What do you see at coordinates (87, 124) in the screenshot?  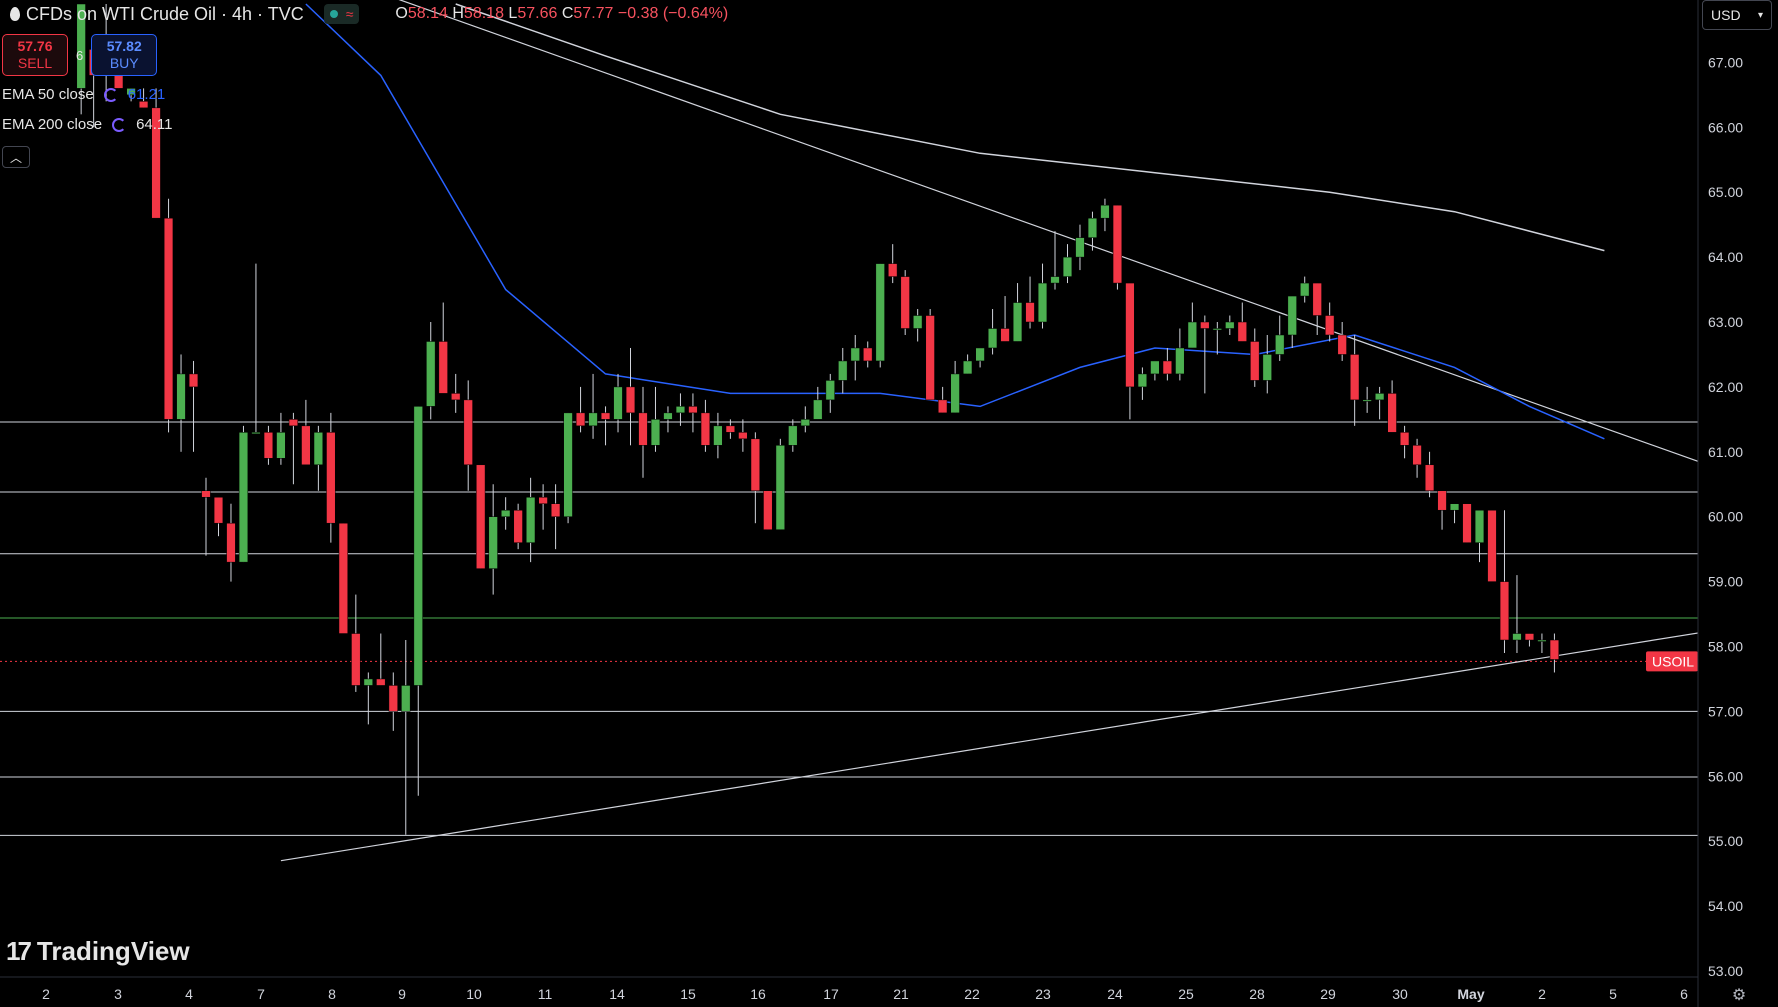 I see `indicator-ema200: EMA 200 close 64.11` at bounding box center [87, 124].